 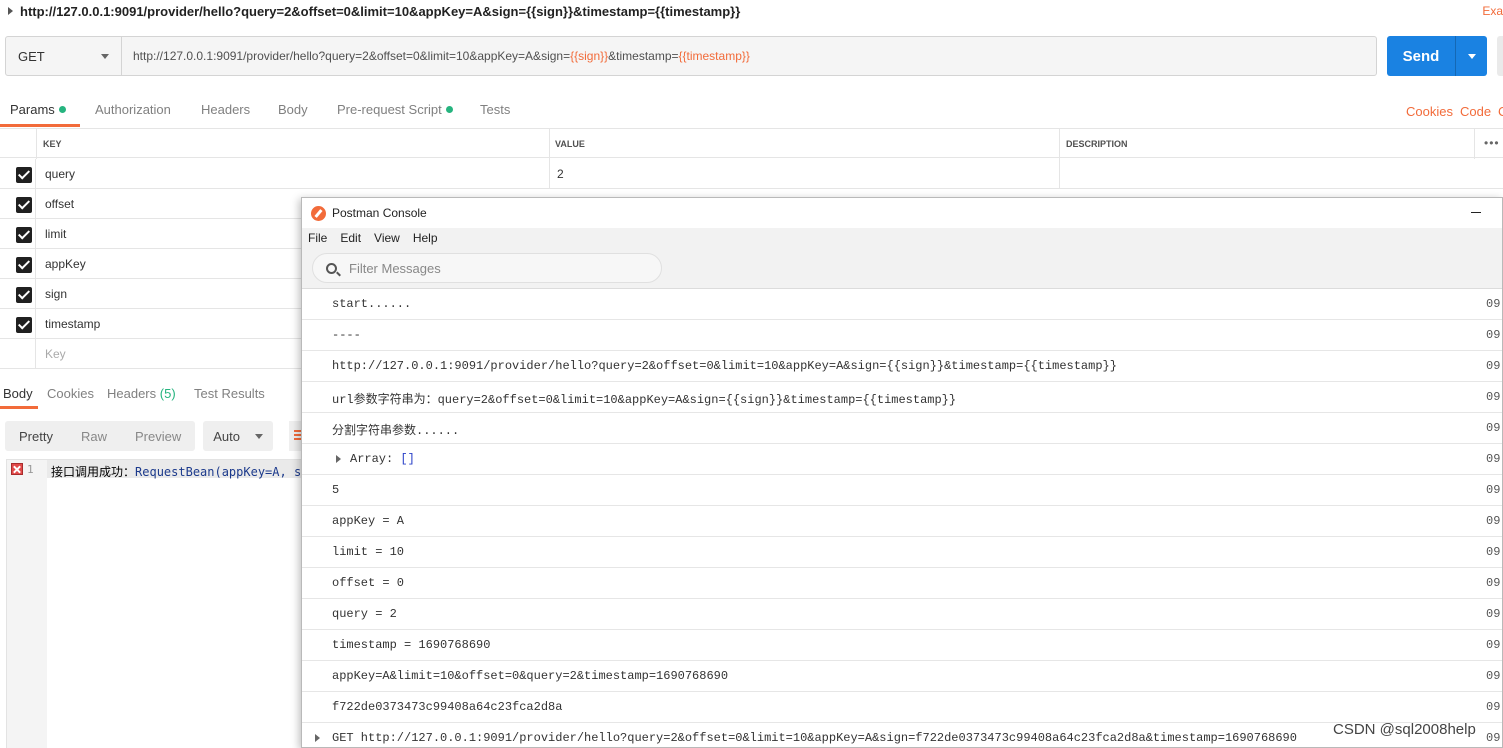 I want to click on error-marker-icon, so click(x=17, y=469).